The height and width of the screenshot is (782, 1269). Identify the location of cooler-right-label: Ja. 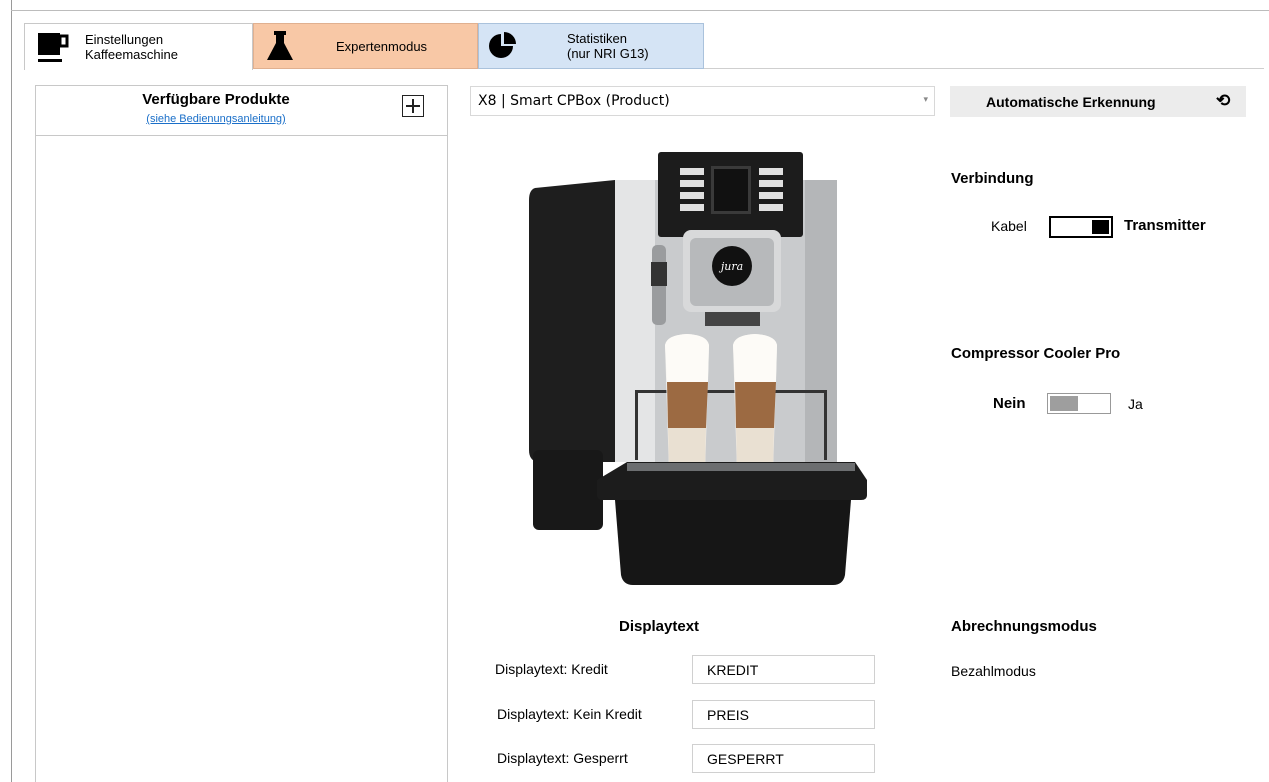
(1135, 404).